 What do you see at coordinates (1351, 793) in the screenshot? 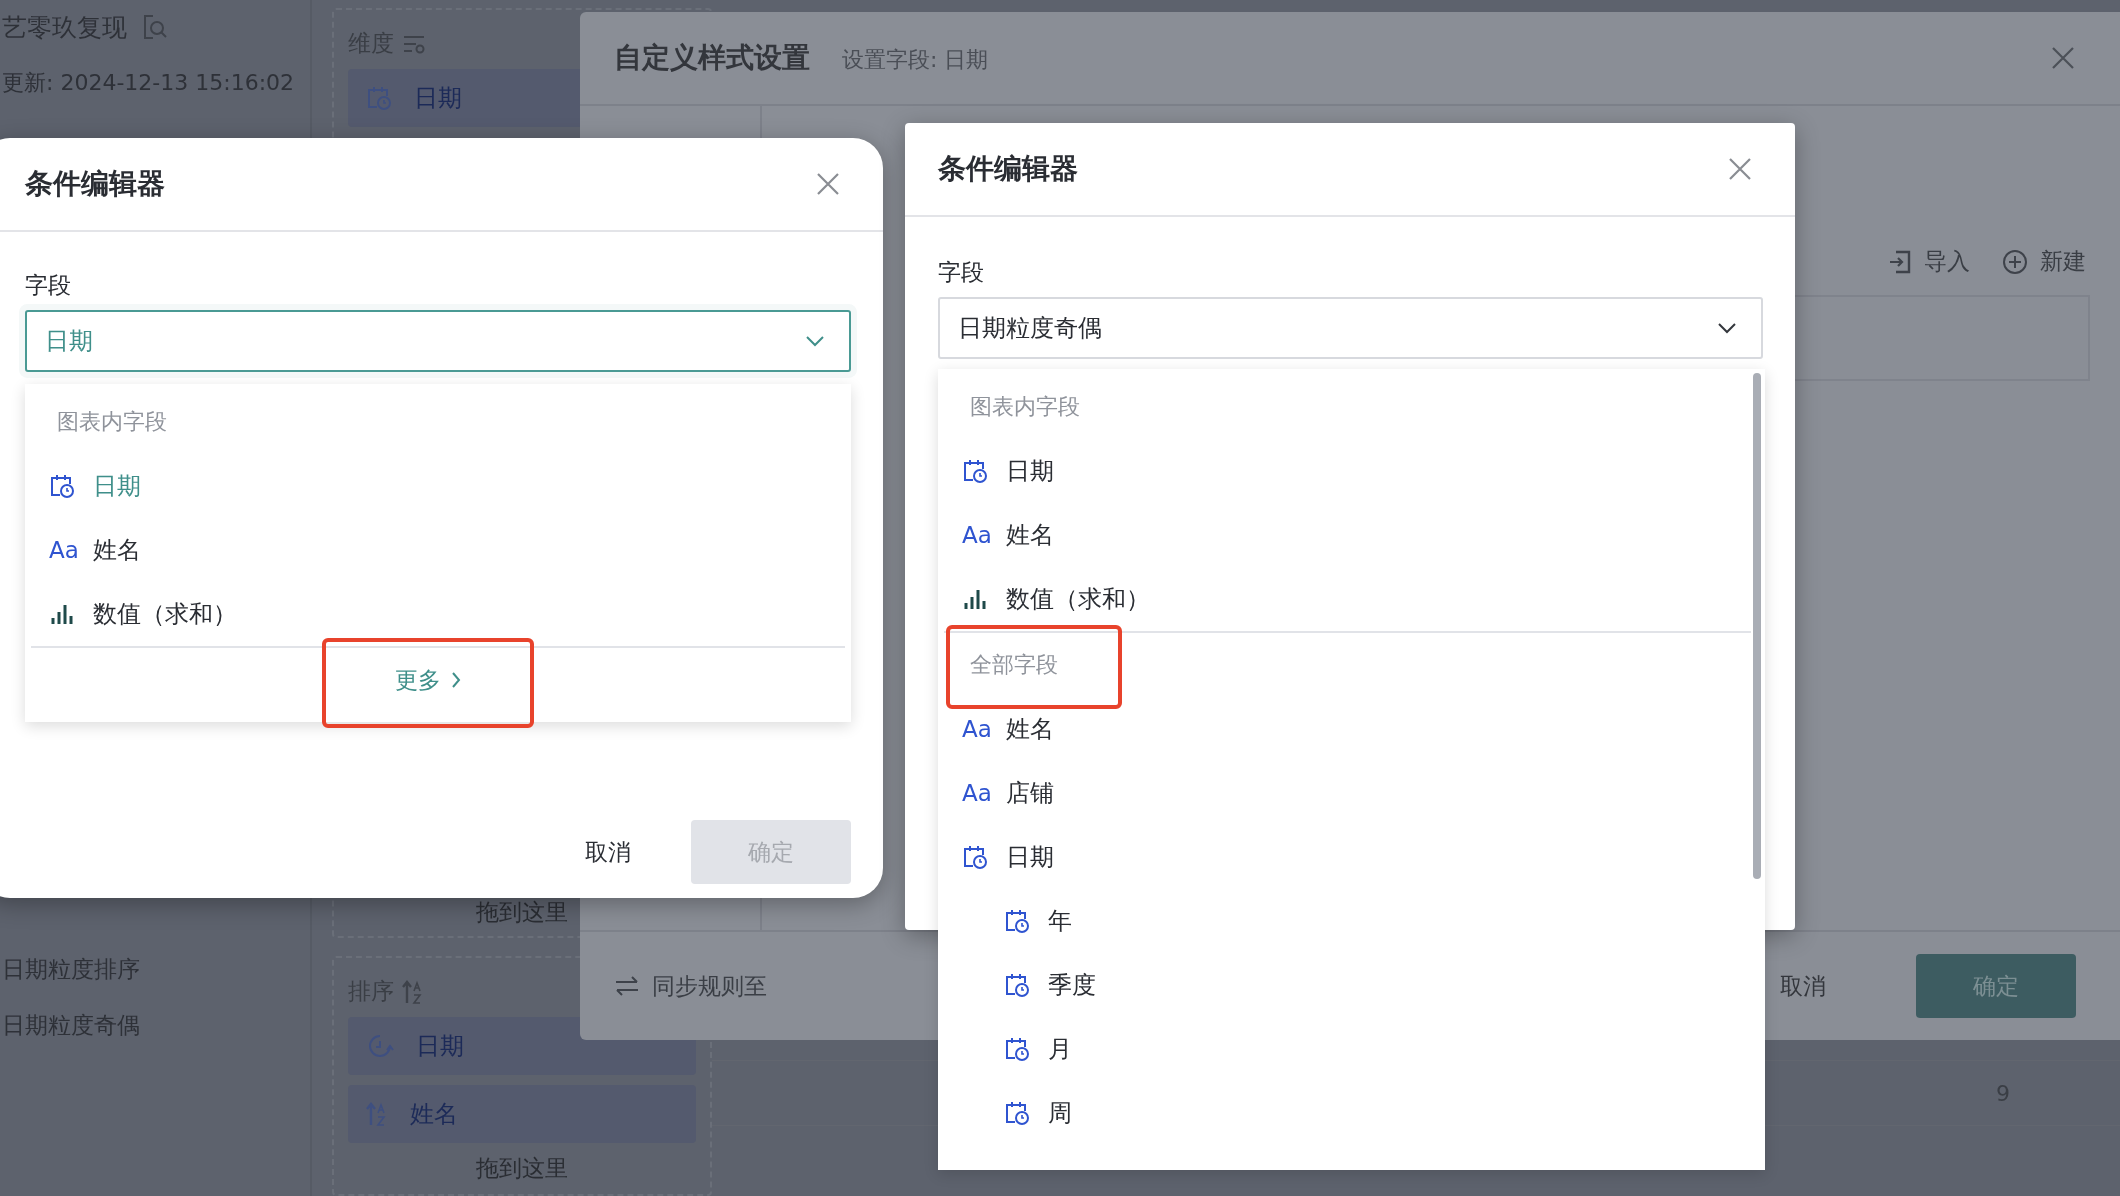
I see `field-option: Aa 店铺` at bounding box center [1351, 793].